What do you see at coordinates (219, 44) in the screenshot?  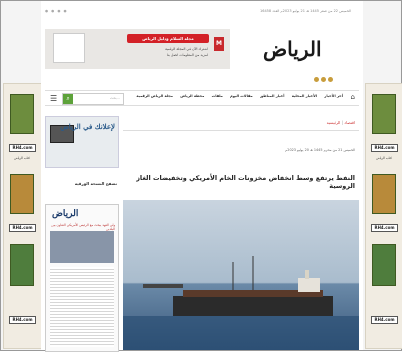 I see `ad-brand-mark: M` at bounding box center [219, 44].